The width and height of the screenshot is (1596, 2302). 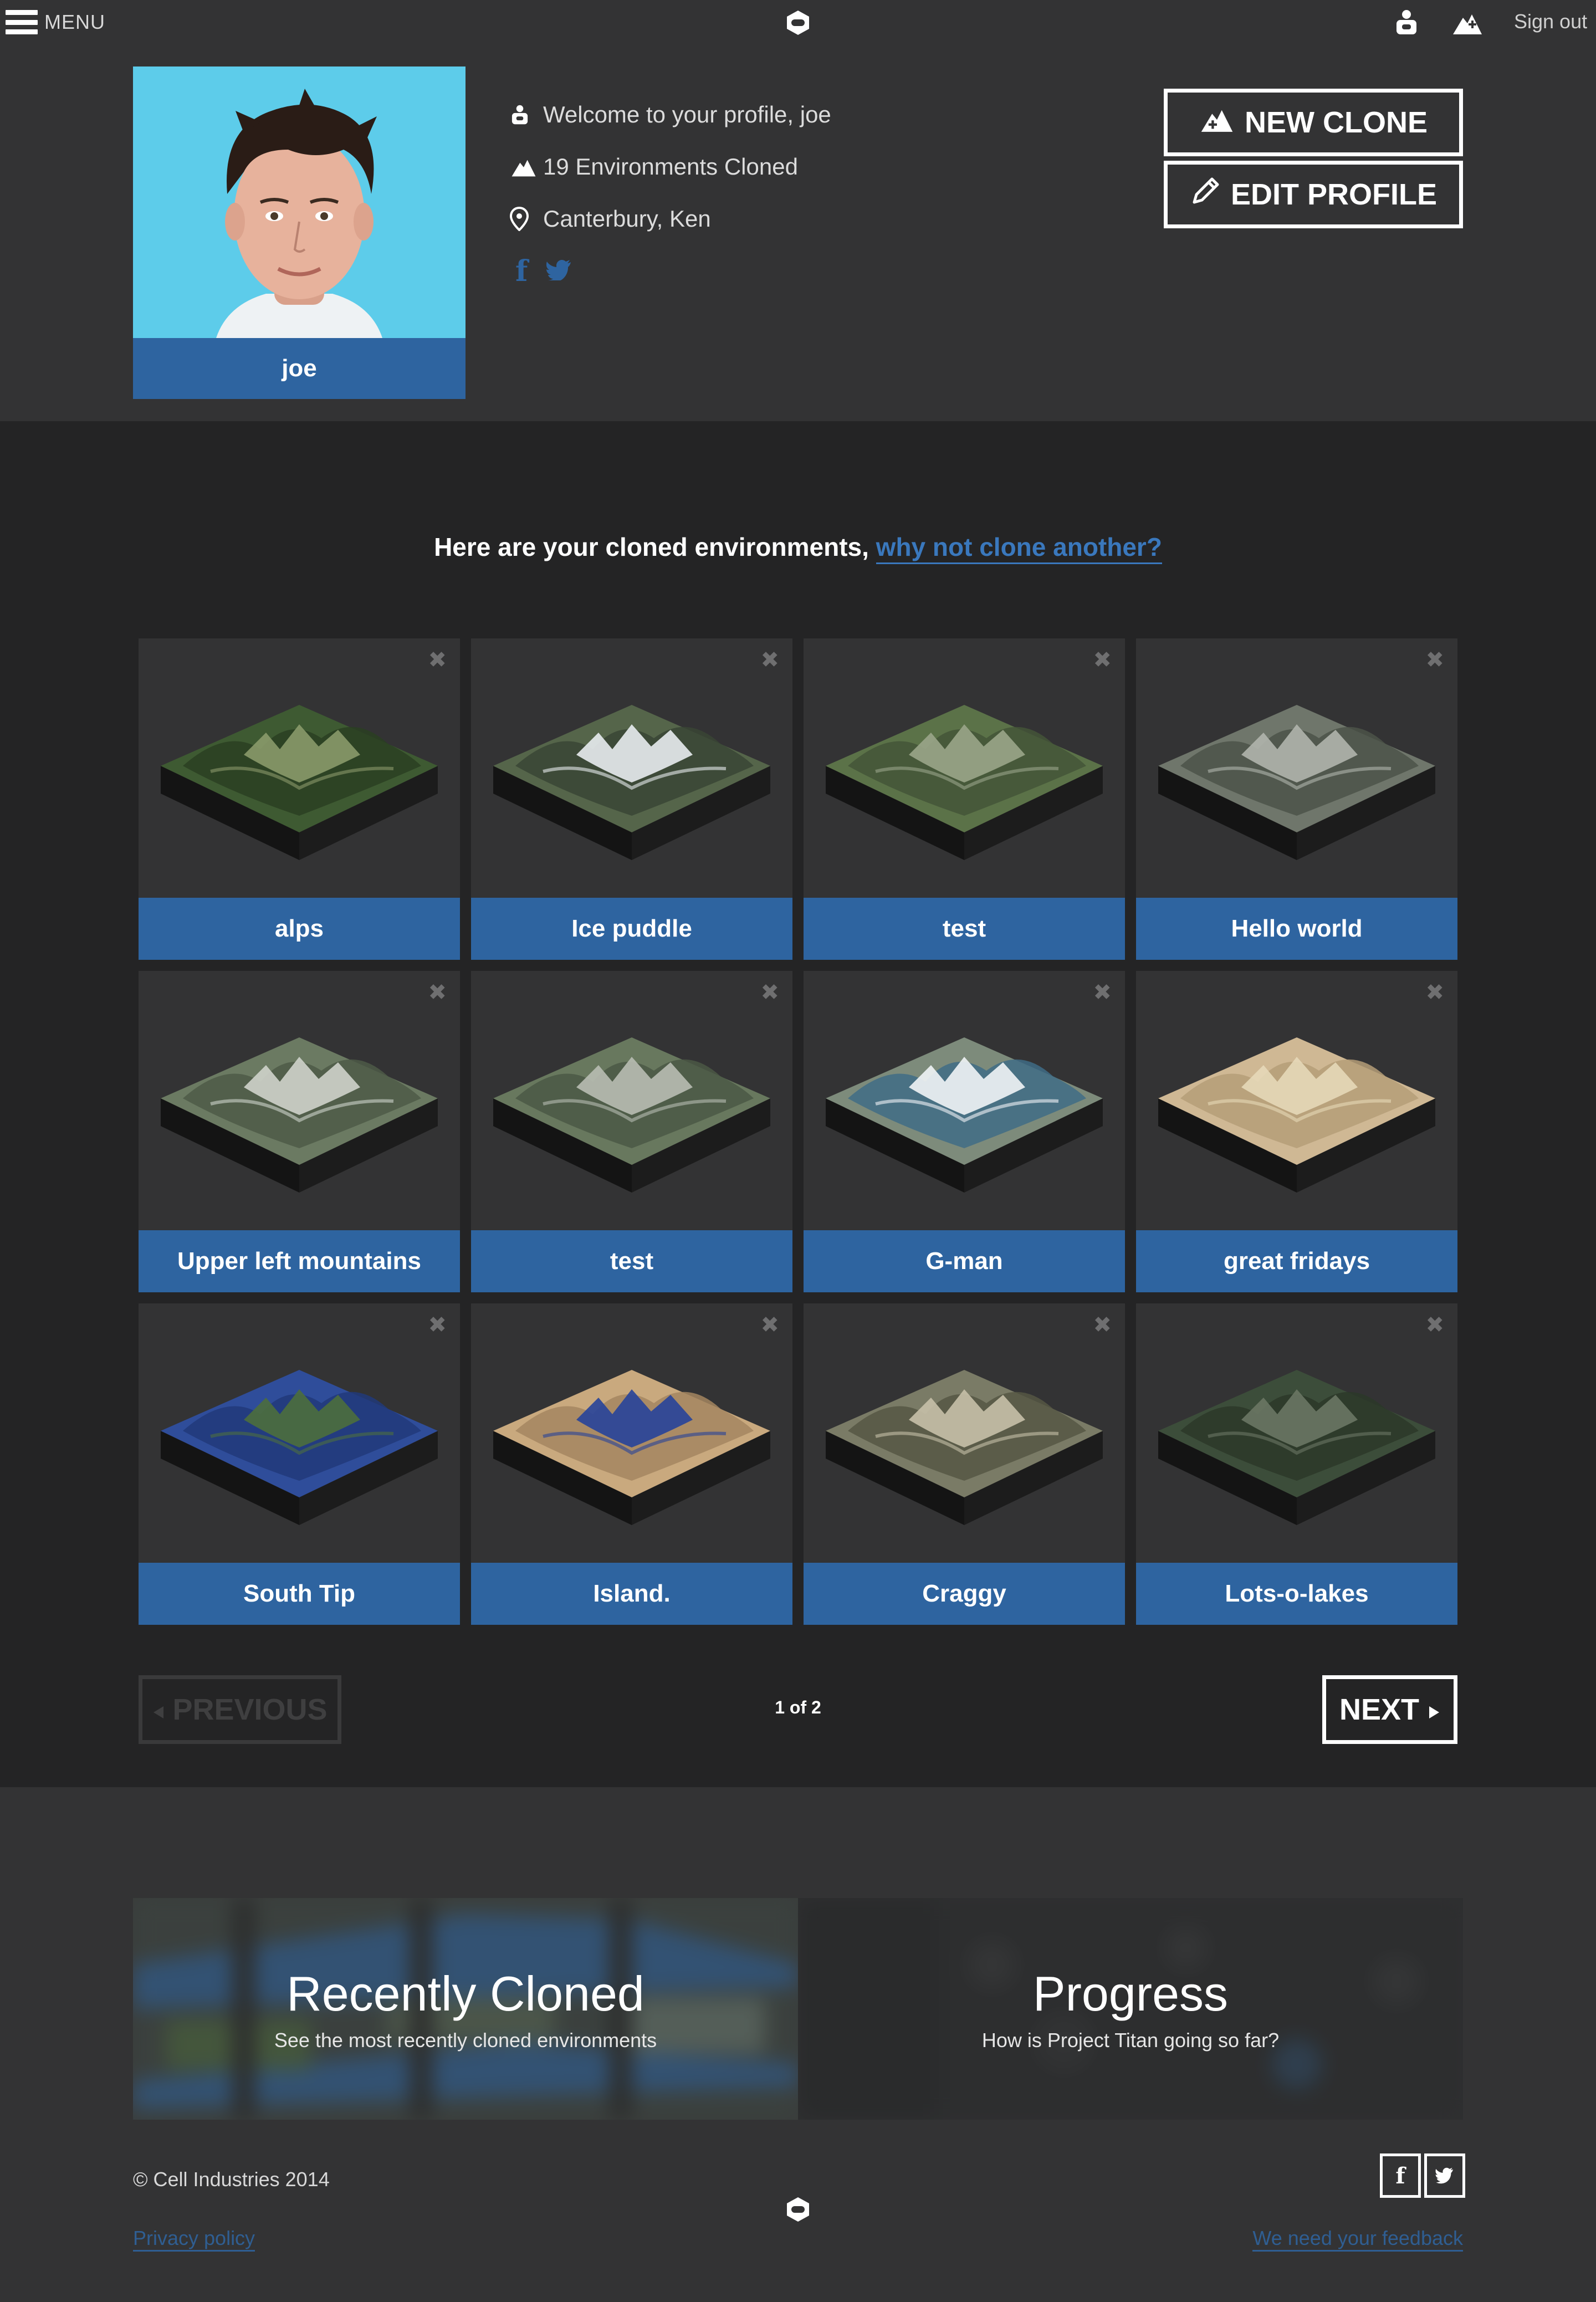 What do you see at coordinates (1296, 1594) in the screenshot?
I see `environment-name: Lots-o-lakes` at bounding box center [1296, 1594].